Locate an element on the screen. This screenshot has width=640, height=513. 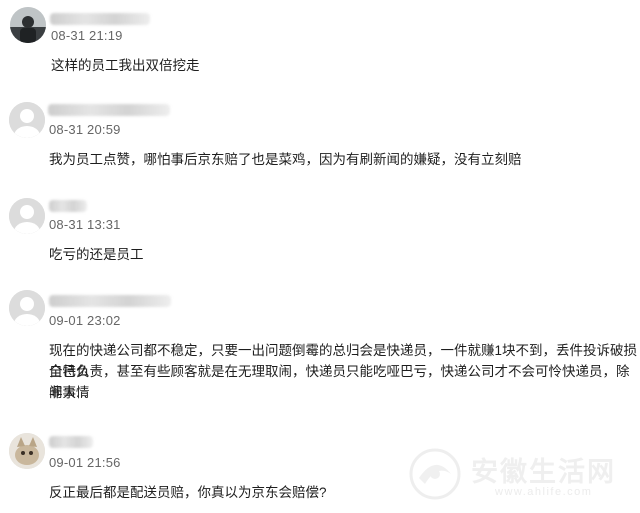
watermark-logo-icon is located at coordinates (435, 474).